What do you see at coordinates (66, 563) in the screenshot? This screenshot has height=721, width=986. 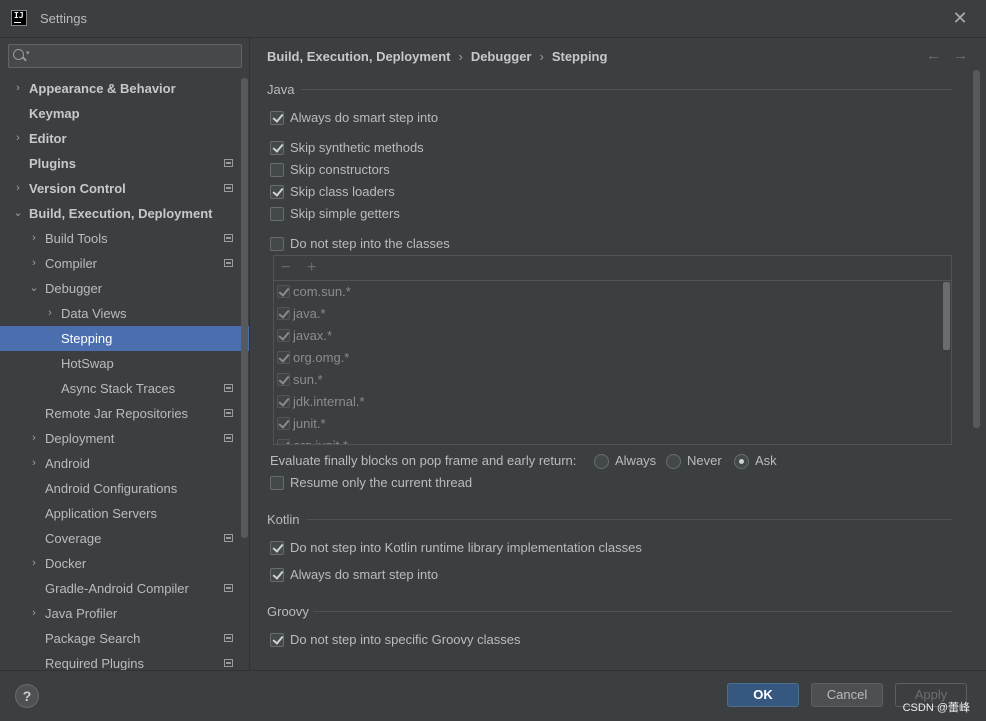 I see `sidebar-item-label: Docker` at bounding box center [66, 563].